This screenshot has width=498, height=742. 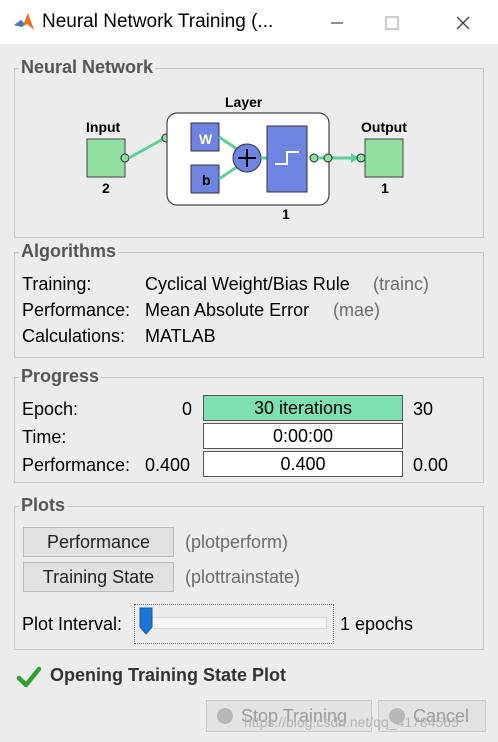 What do you see at coordinates (60, 376) in the screenshot?
I see `panel-title-progress: Progress` at bounding box center [60, 376].